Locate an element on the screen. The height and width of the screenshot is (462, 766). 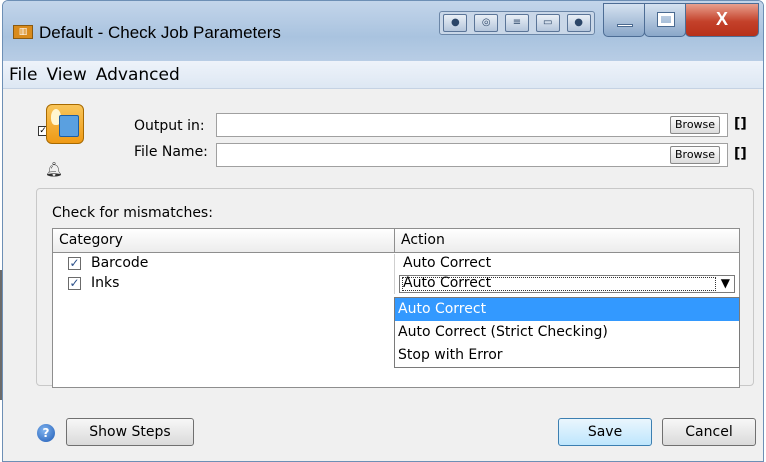
category-label: Inks is located at coordinates (105, 283).